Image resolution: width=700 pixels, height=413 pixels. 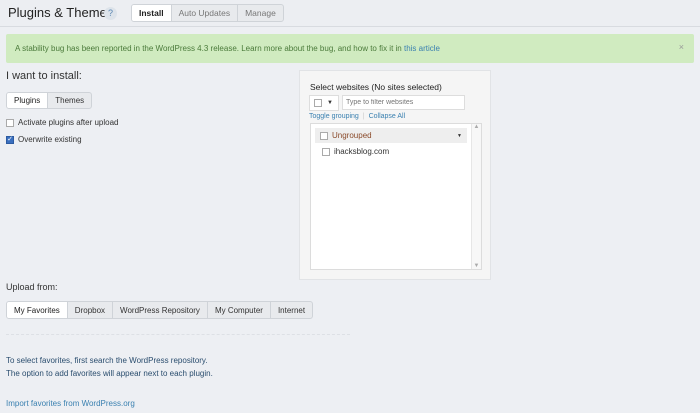 I want to click on scrollbar: ▲ ▼, so click(x=476, y=196).